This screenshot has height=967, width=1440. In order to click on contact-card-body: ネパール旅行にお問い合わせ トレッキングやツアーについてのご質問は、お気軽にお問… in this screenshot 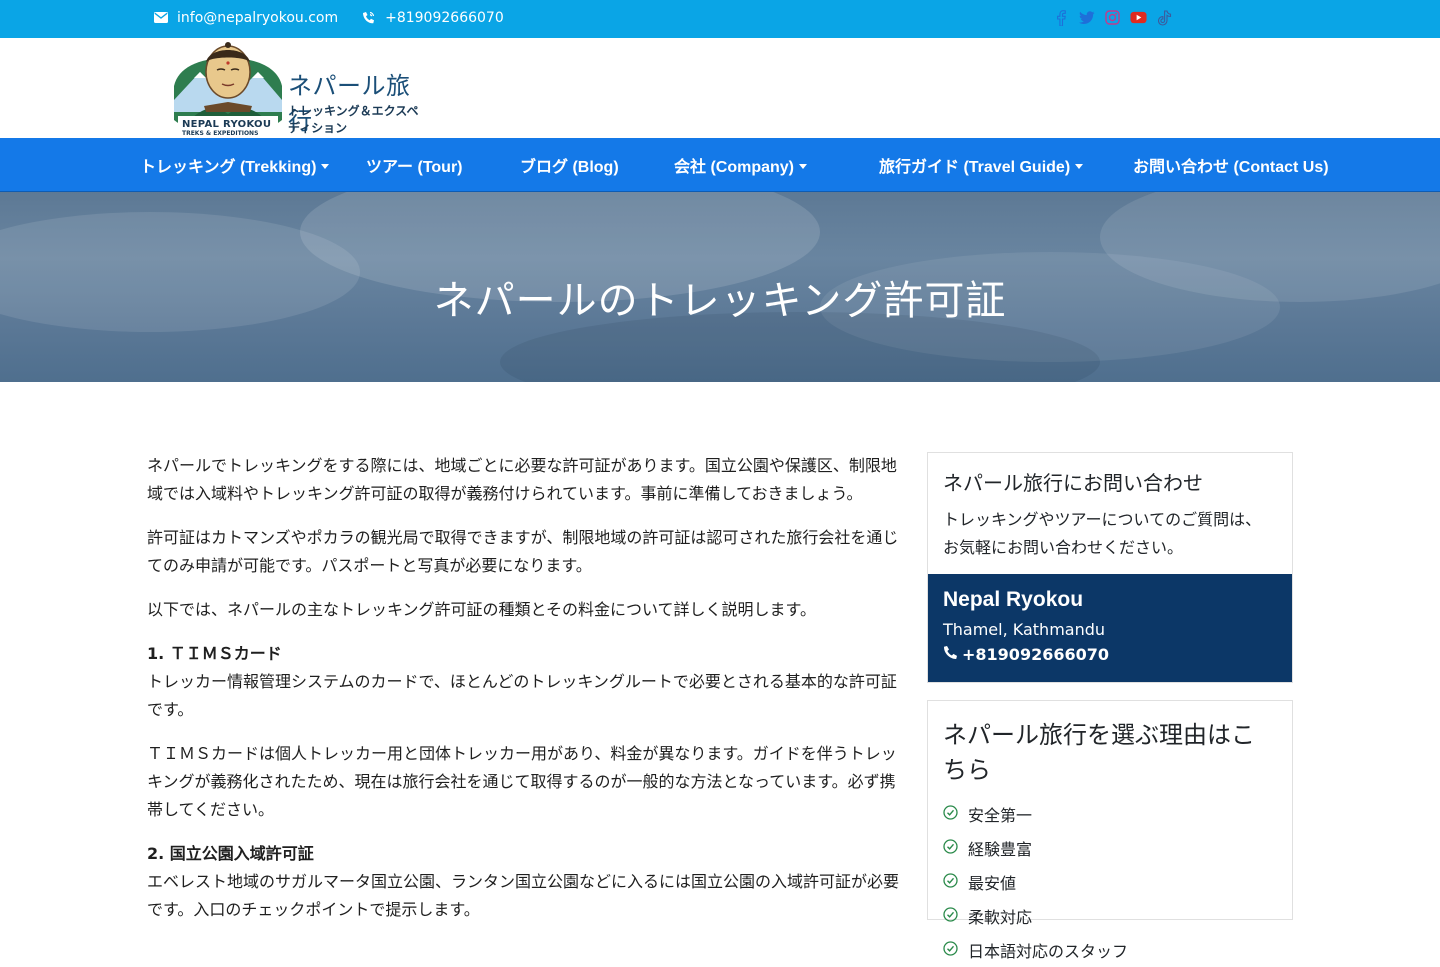, I will do `click(1110, 513)`.